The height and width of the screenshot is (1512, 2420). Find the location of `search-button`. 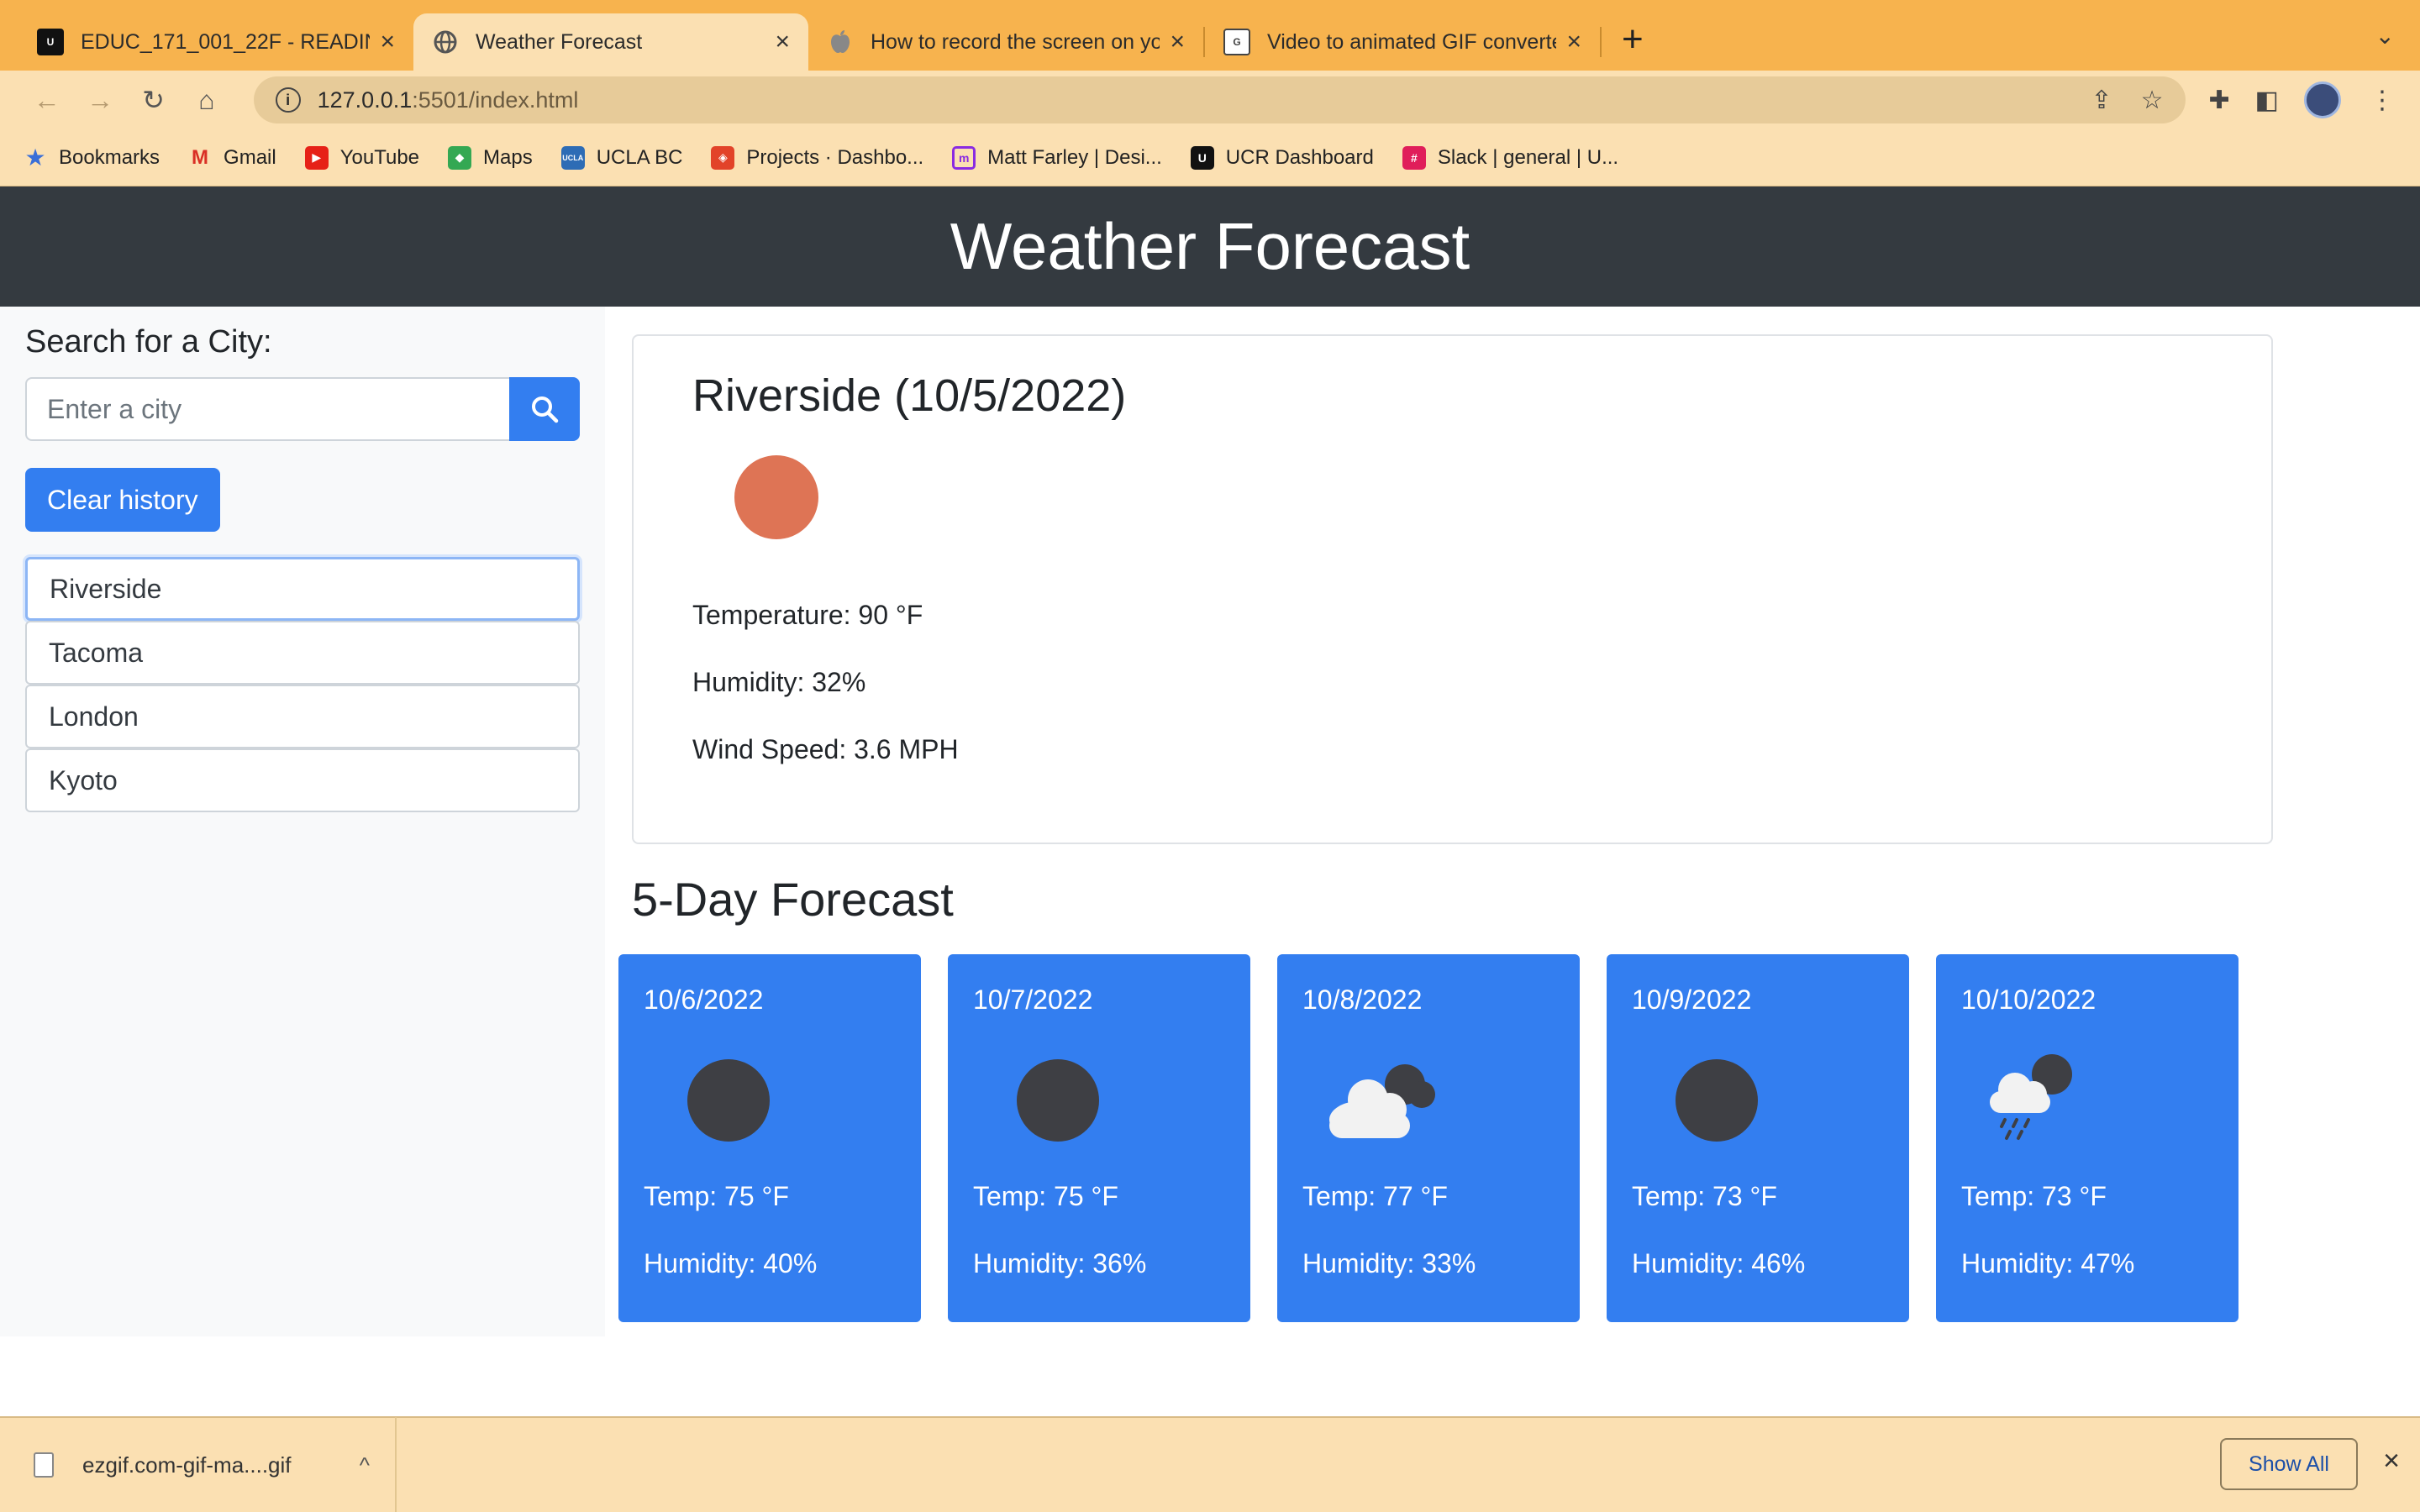

search-button is located at coordinates (544, 409).